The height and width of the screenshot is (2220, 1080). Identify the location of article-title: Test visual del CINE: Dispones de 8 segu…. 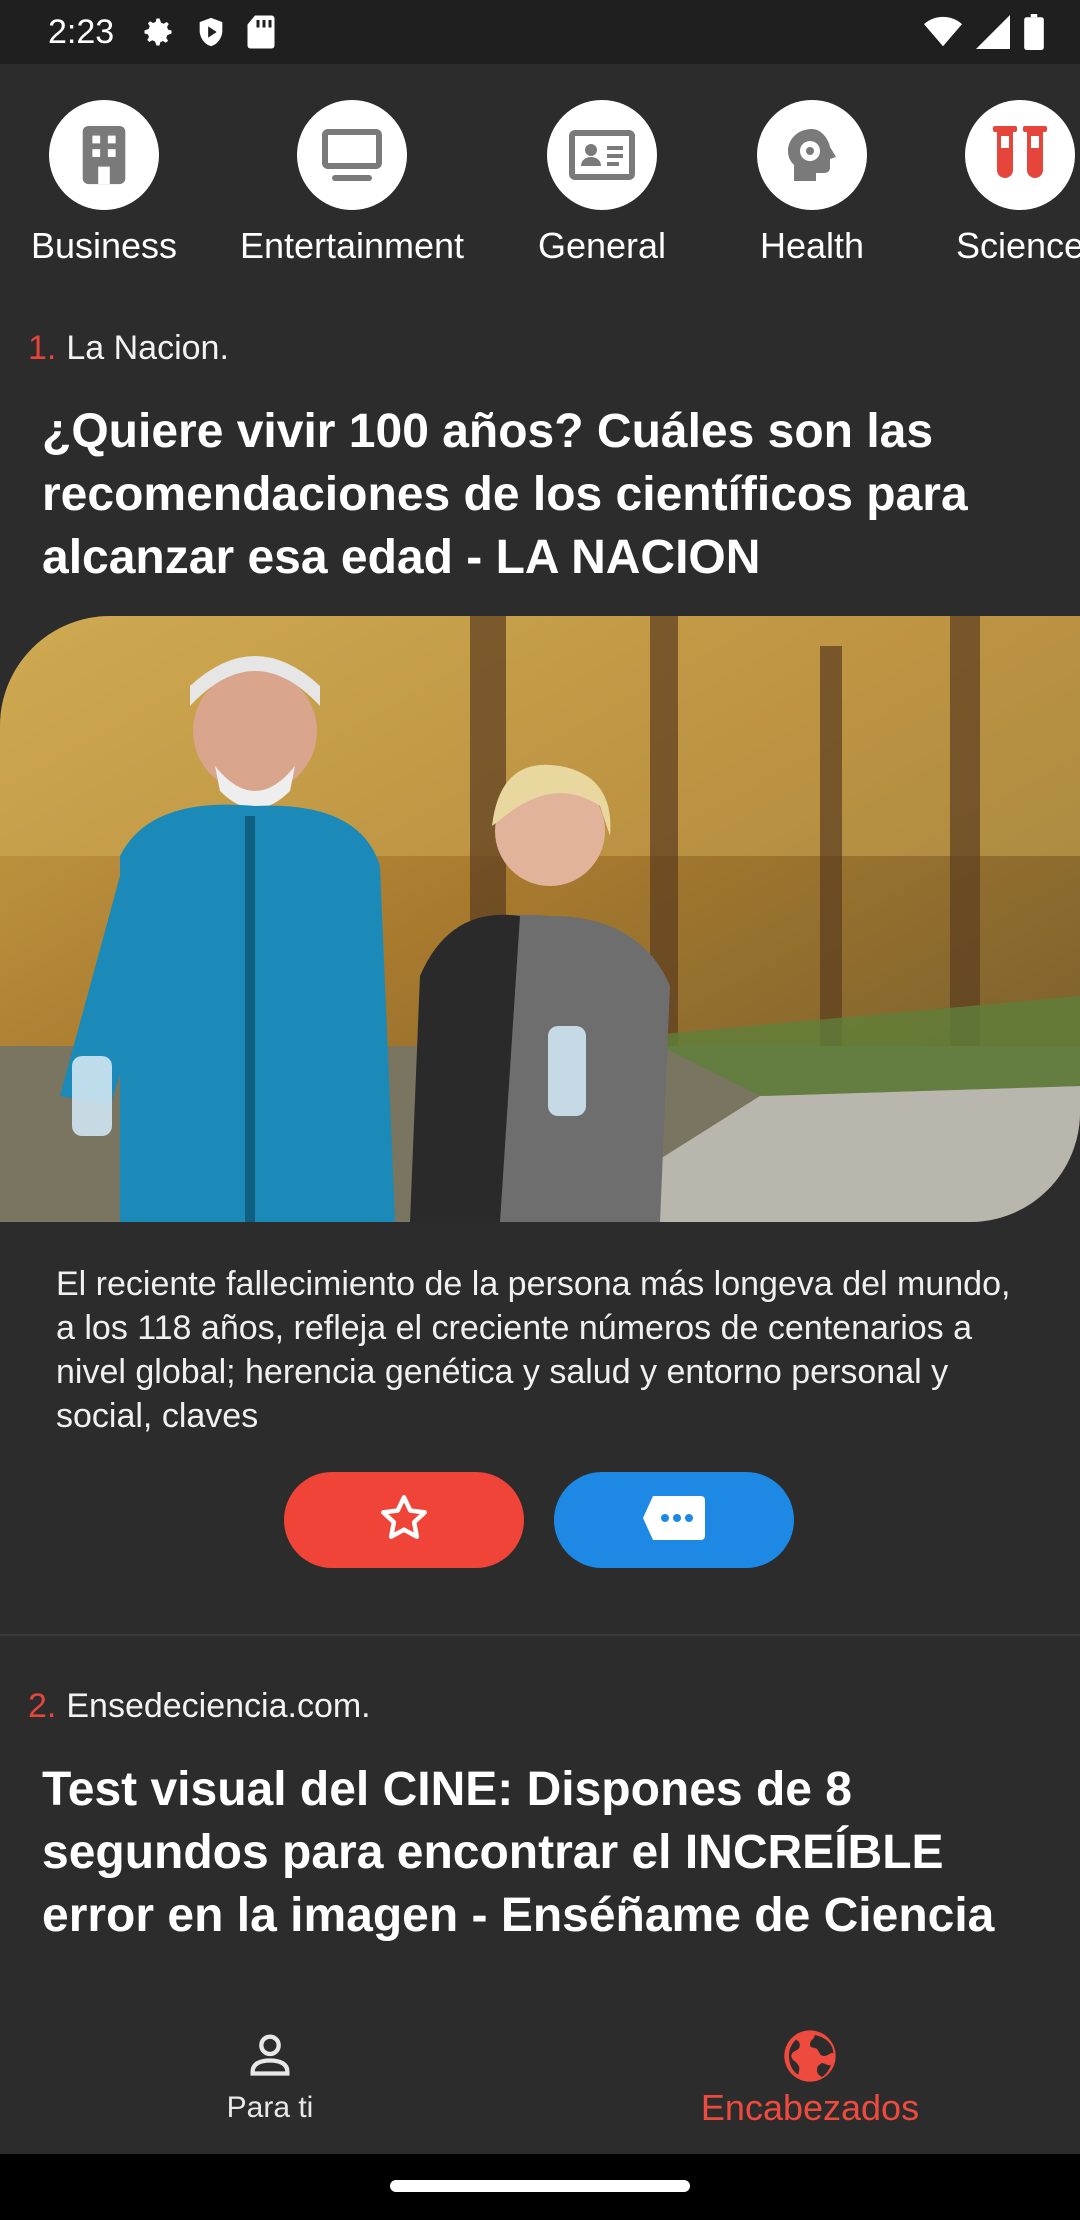
(542, 1883).